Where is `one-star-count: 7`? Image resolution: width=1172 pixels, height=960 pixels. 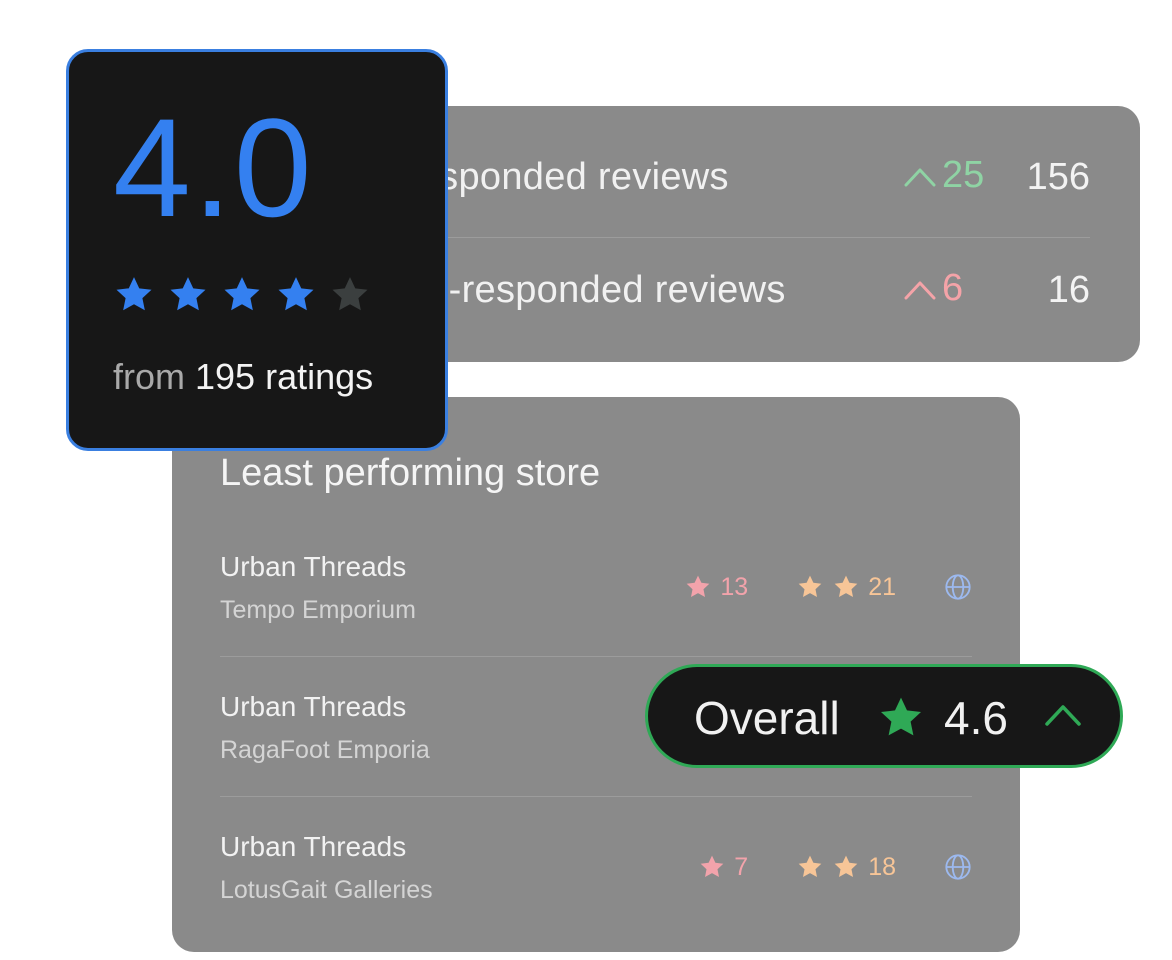
one-star-count: 7 is located at coordinates (723, 867).